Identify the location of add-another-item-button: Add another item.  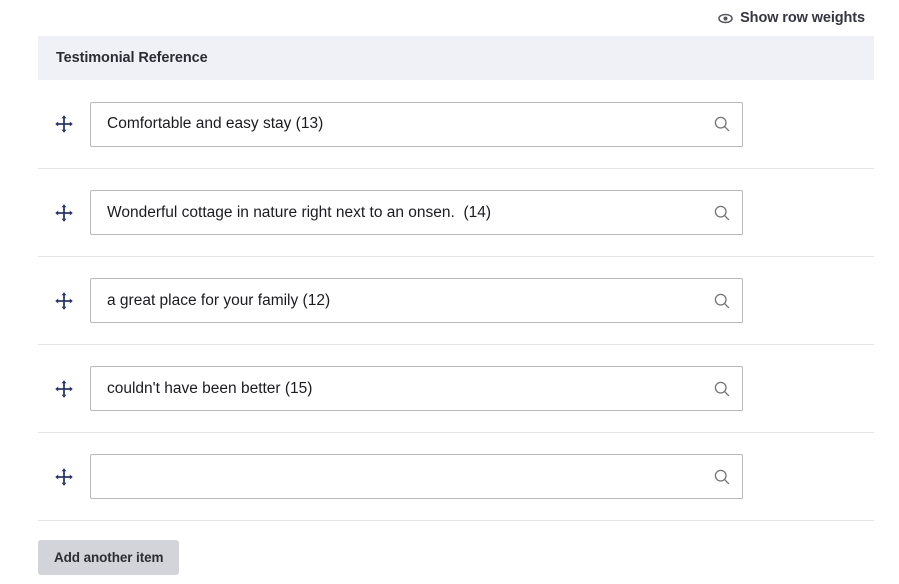
(109, 557).